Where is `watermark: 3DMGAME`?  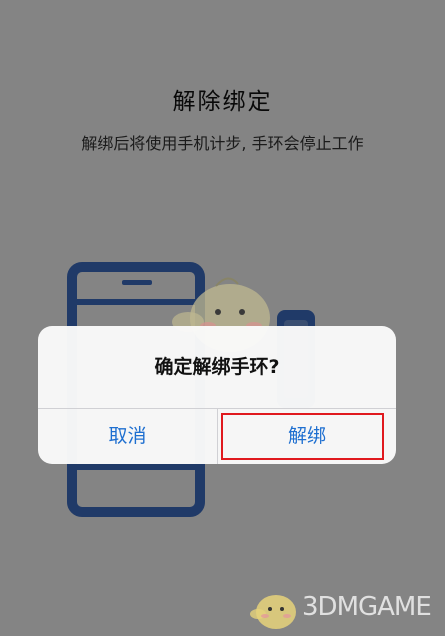 watermark: 3DMGAME is located at coordinates (345, 608).